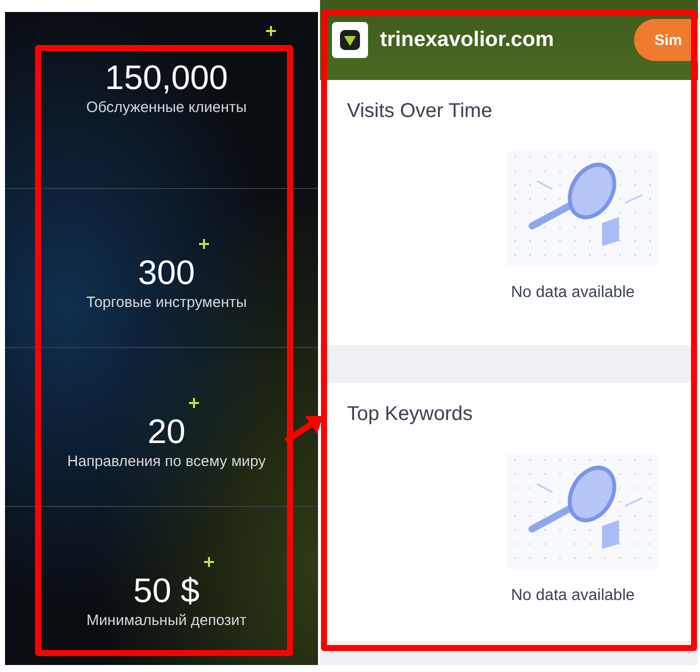  Describe the element at coordinates (420, 111) in the screenshot. I see `card-title: Visits Over Time` at that location.